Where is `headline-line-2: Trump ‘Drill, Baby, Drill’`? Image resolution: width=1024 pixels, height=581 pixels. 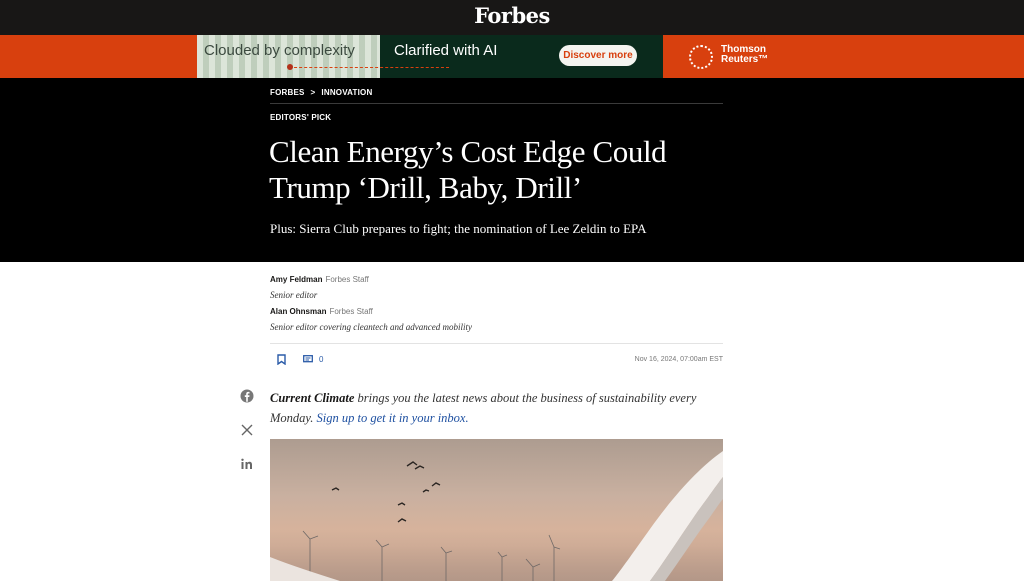 headline-line-2: Trump ‘Drill, Baby, Drill’ is located at coordinates (425, 187).